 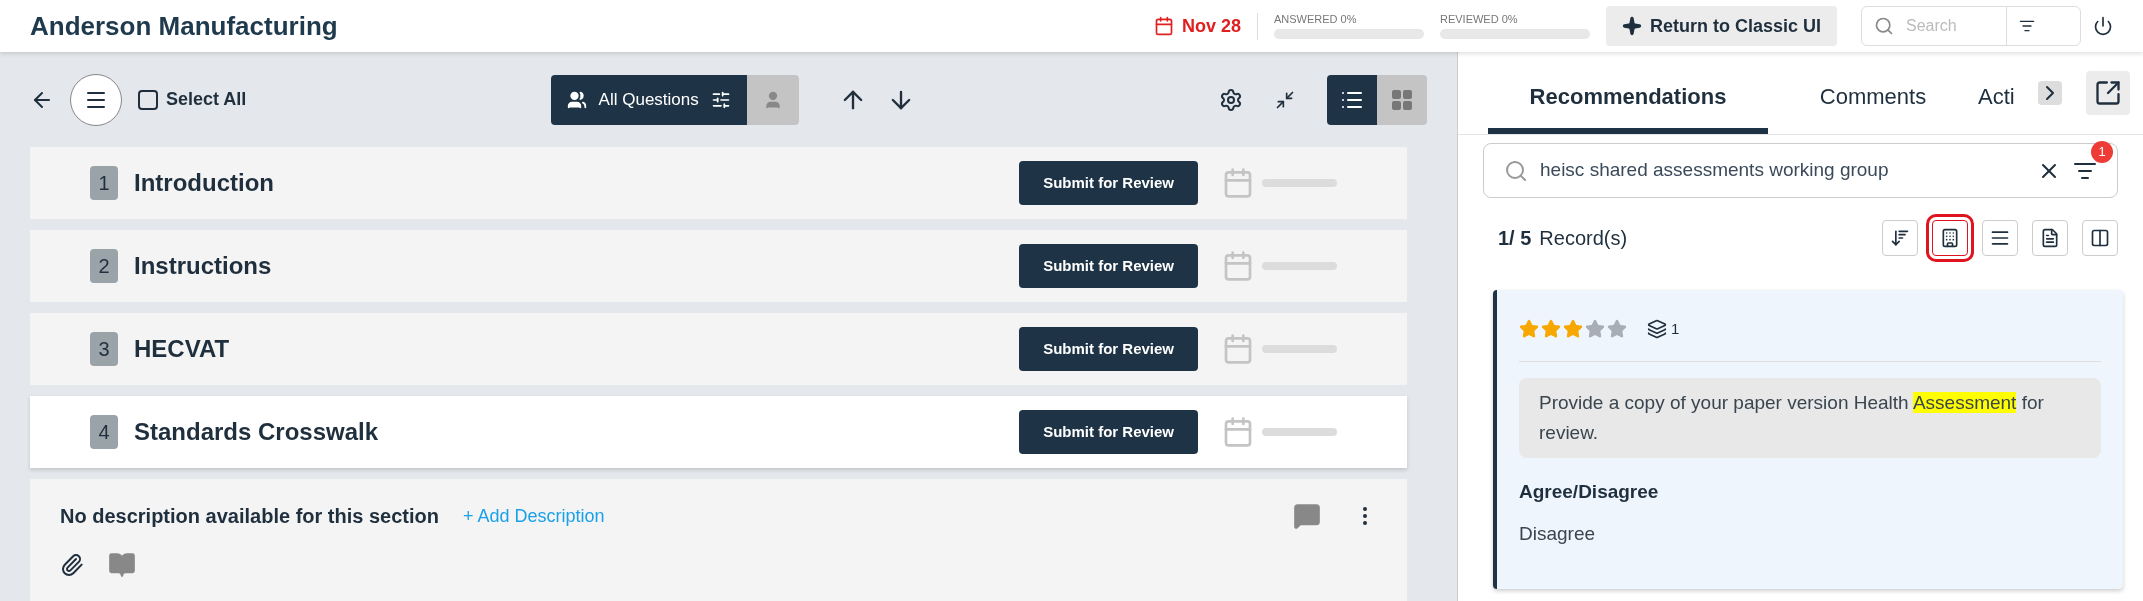 I want to click on panel-tab: Recommendations, so click(x=1628, y=99).